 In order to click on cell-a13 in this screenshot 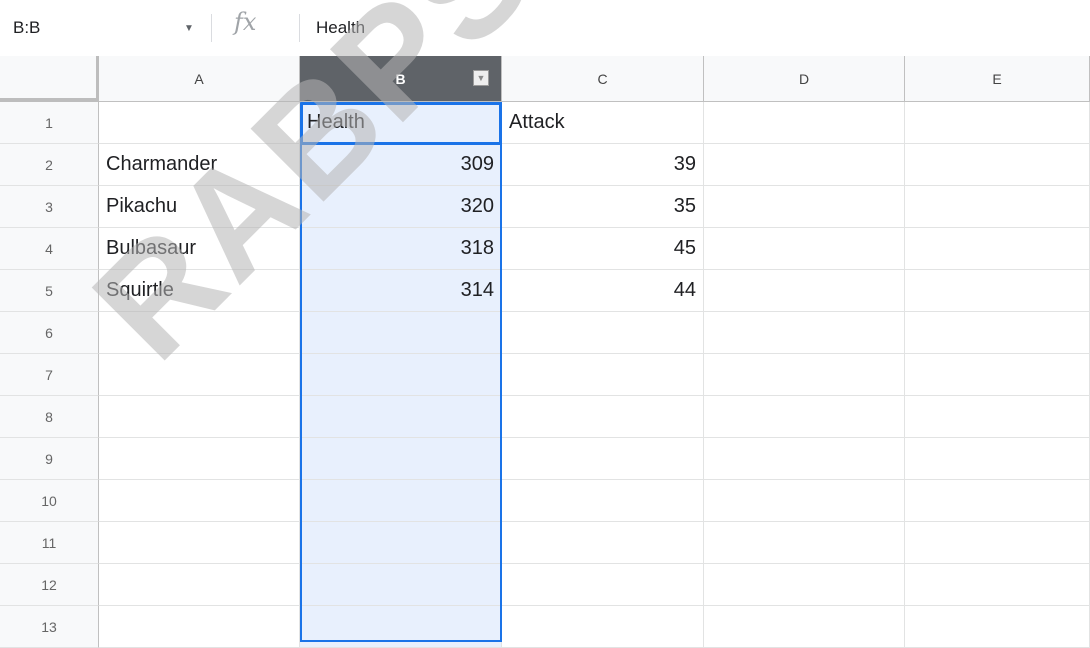, I will do `click(199, 627)`.